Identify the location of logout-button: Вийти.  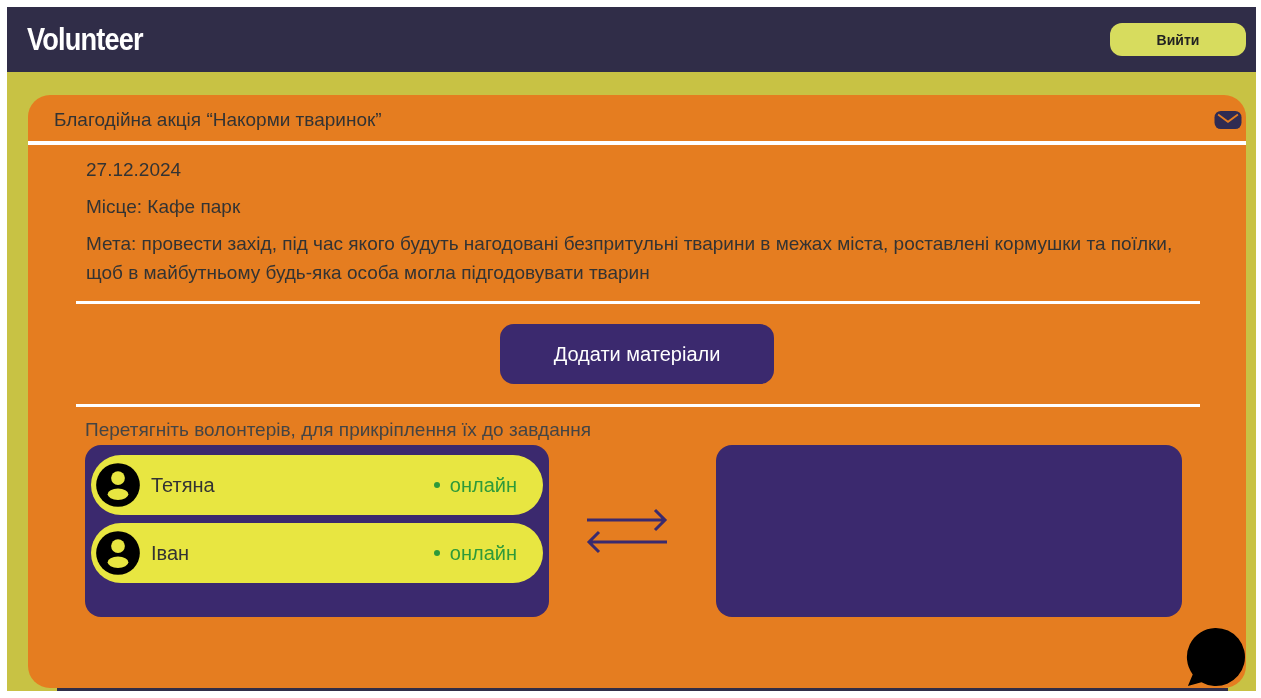
(1178, 39).